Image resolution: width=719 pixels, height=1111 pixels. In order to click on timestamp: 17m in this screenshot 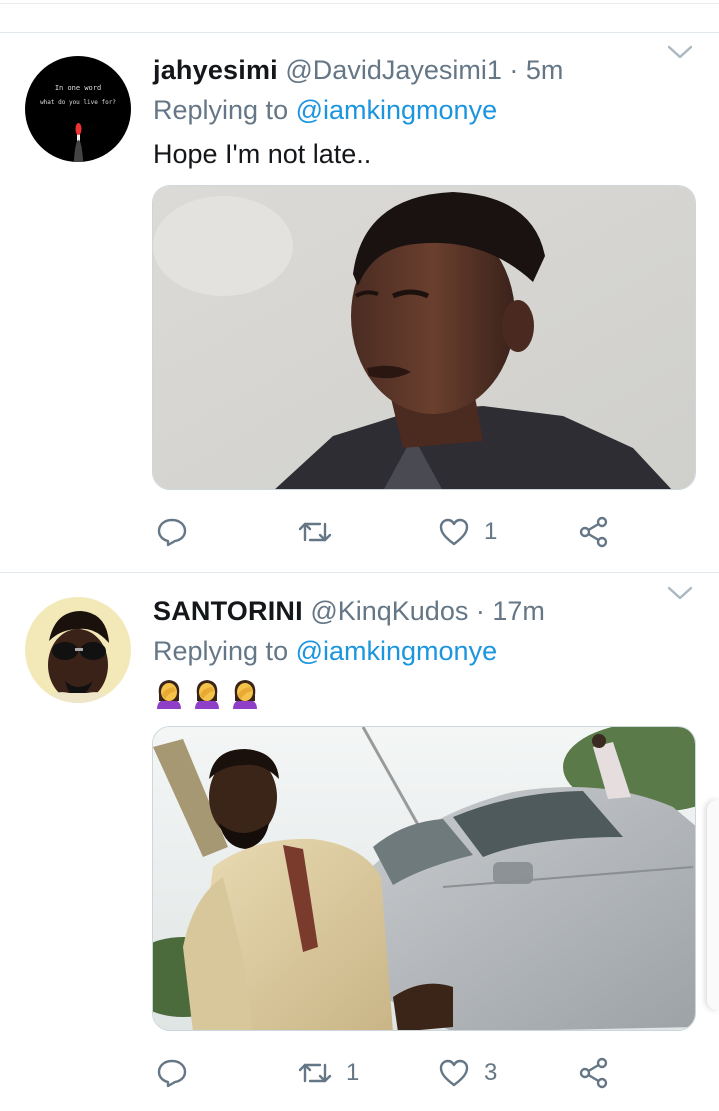, I will do `click(518, 611)`.